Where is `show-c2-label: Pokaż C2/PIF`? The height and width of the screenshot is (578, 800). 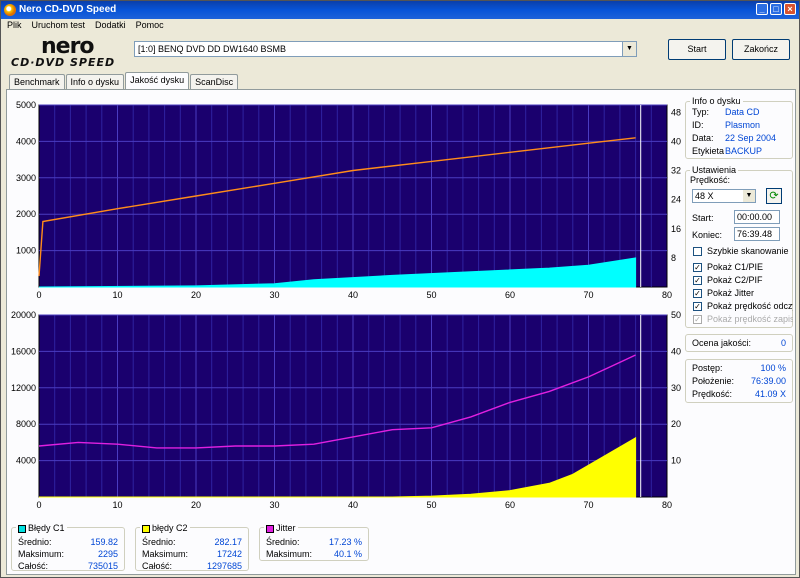 show-c2-label: Pokaż C2/PIF is located at coordinates (735, 280).